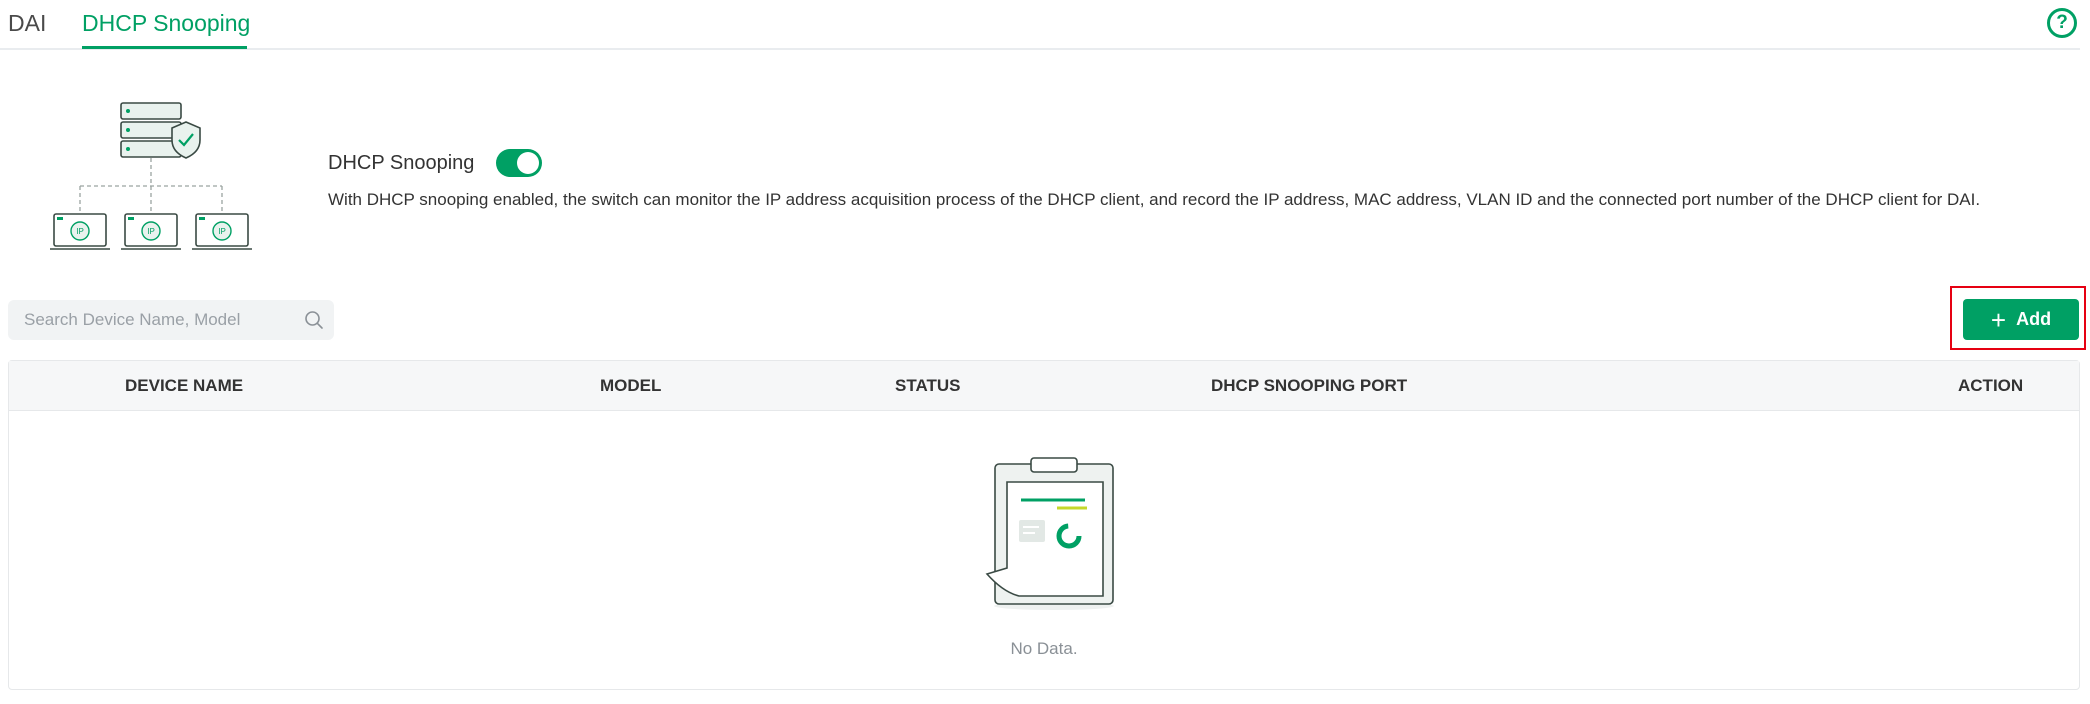  What do you see at coordinates (314, 320) in the screenshot?
I see `search-icon` at bounding box center [314, 320].